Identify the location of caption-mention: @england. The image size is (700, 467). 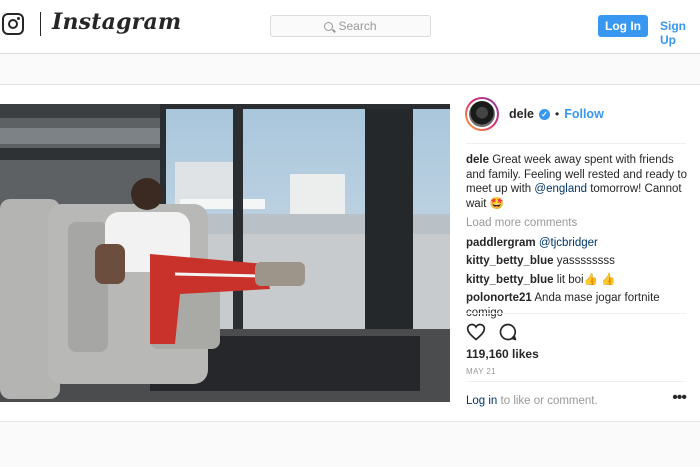
(560, 189).